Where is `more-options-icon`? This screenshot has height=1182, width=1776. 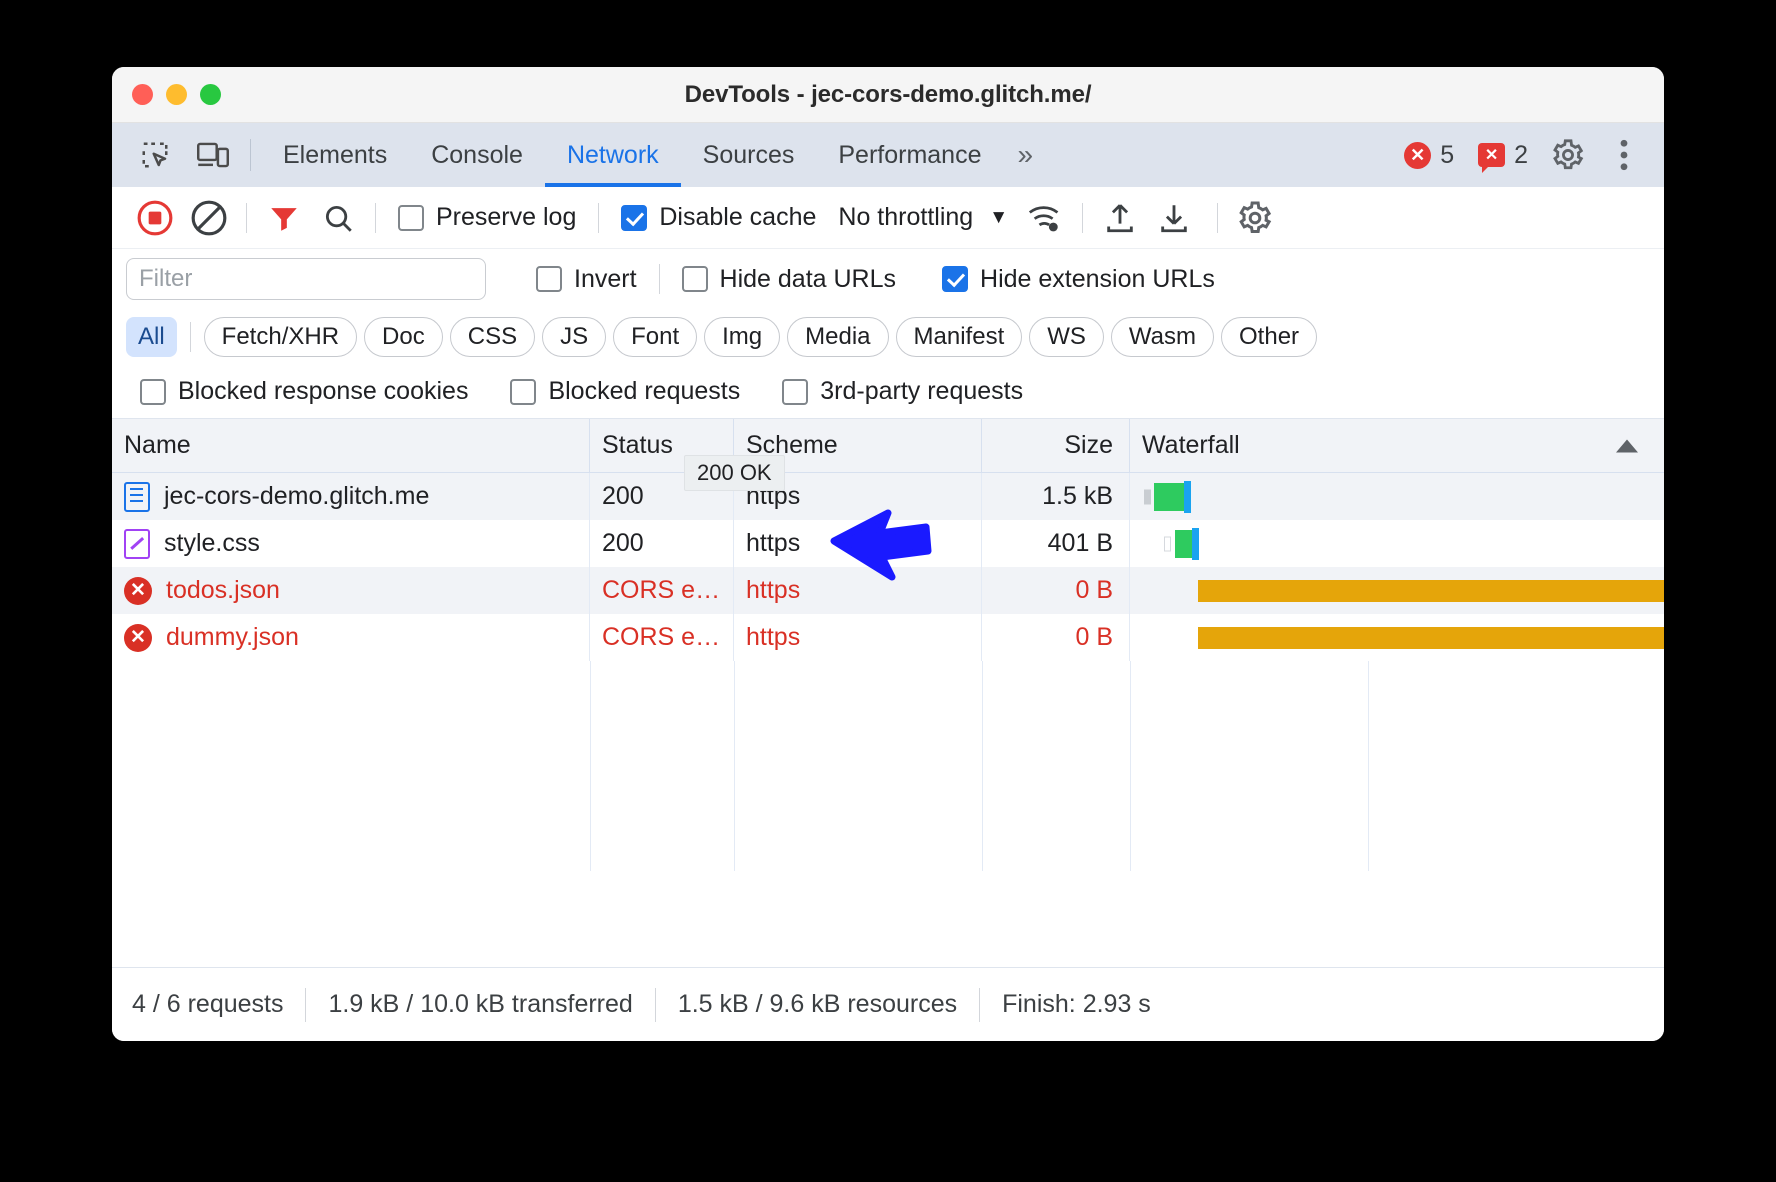 more-options-icon is located at coordinates (1624, 155).